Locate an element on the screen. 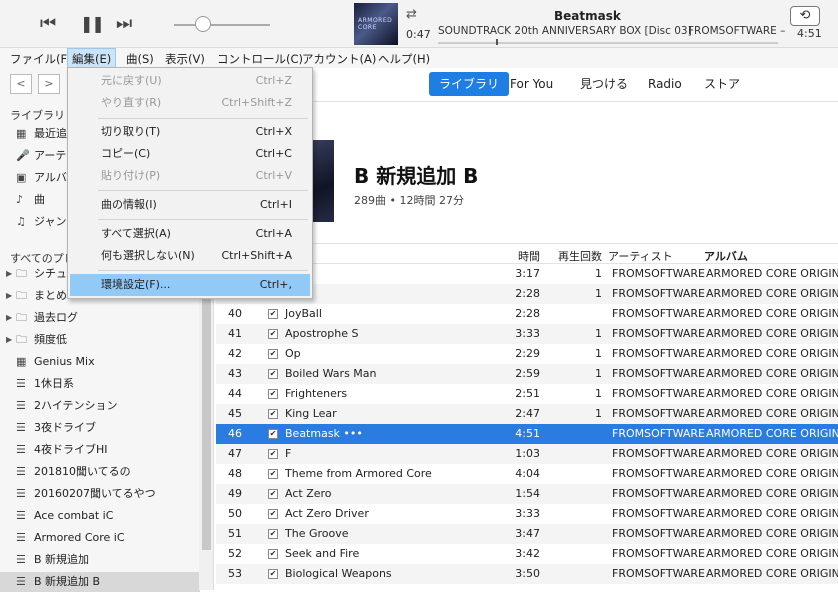 The height and width of the screenshot is (592, 838). volume-knob is located at coordinates (202, 24).